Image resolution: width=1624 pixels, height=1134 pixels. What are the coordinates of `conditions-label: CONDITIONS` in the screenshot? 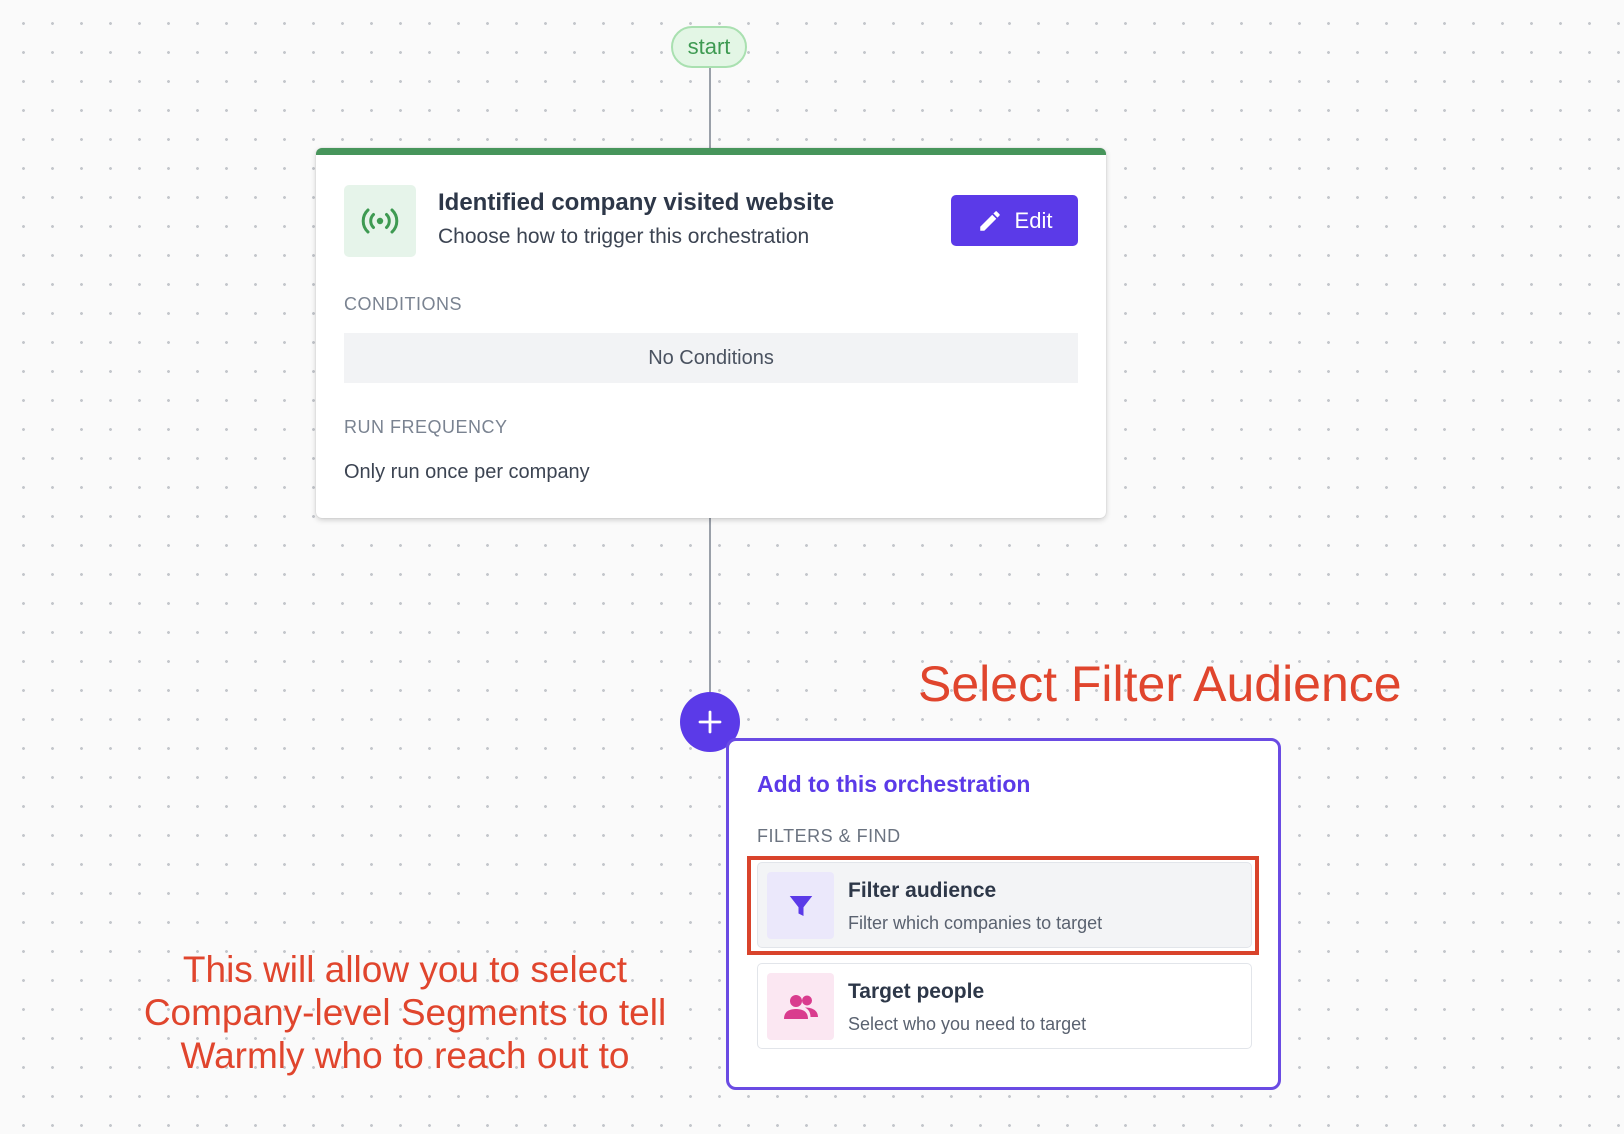 It's located at (403, 304).